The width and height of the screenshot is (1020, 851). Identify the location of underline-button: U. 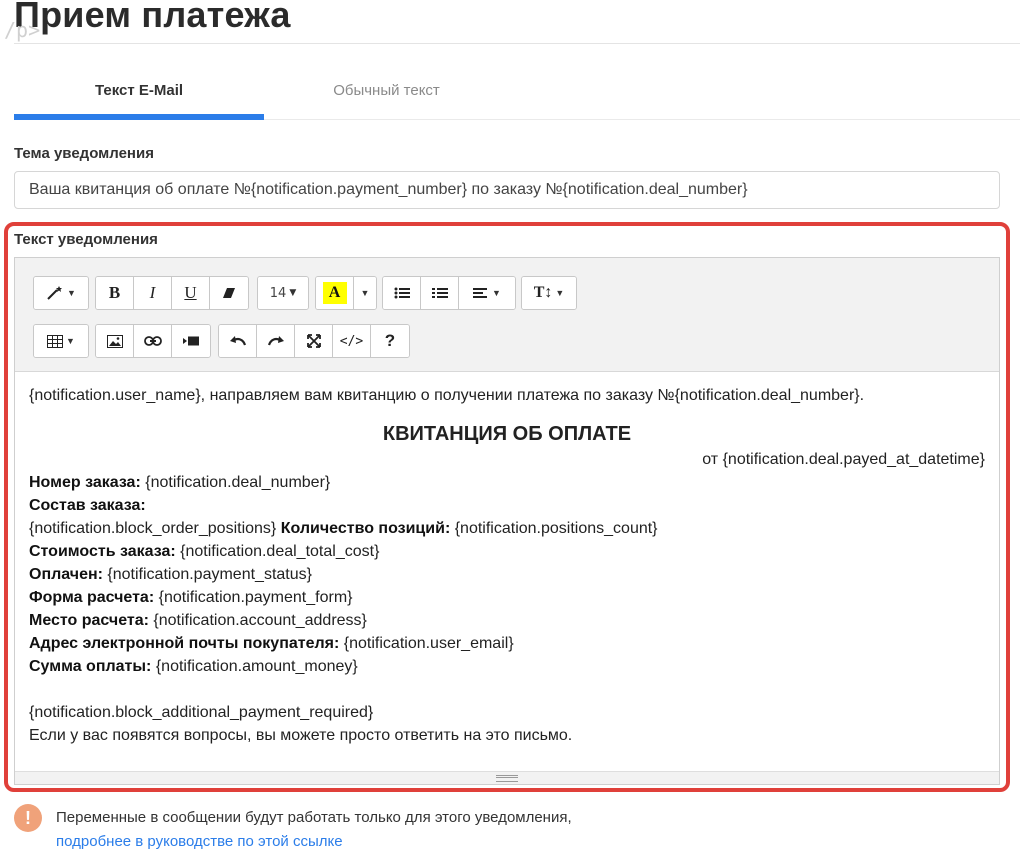
(191, 293).